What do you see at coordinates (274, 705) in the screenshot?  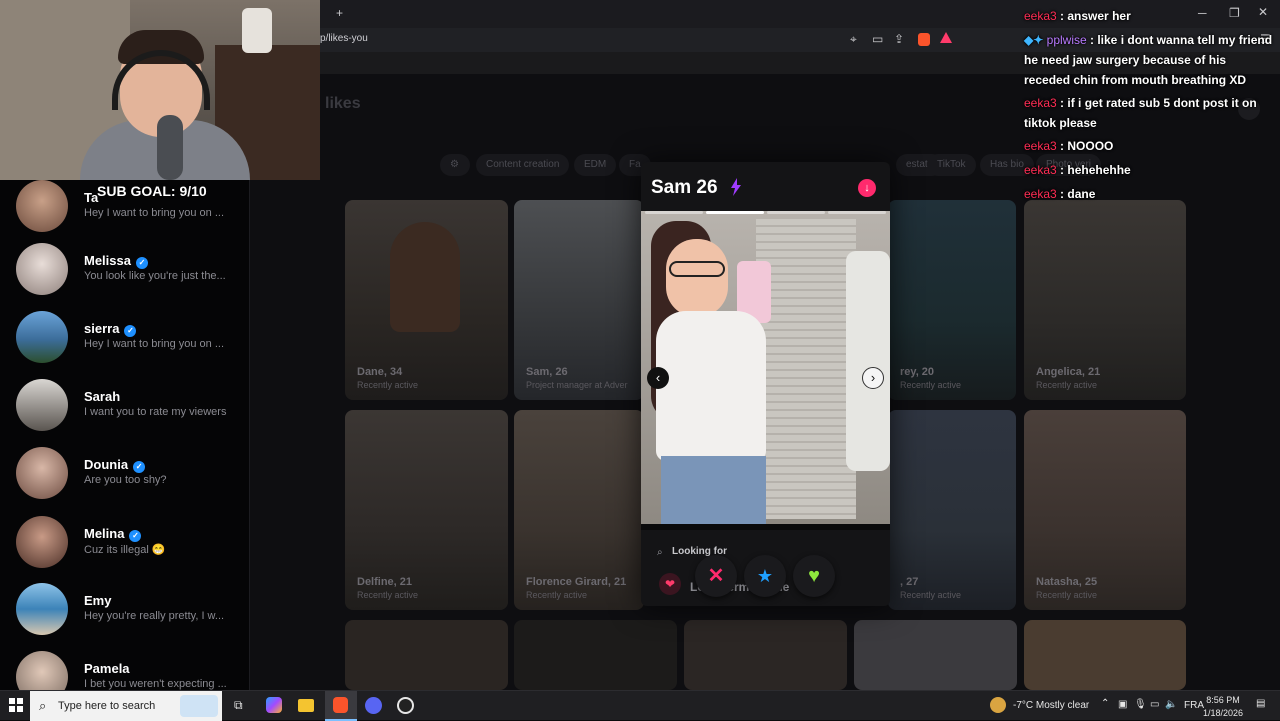 I see `copilot-icon` at bounding box center [274, 705].